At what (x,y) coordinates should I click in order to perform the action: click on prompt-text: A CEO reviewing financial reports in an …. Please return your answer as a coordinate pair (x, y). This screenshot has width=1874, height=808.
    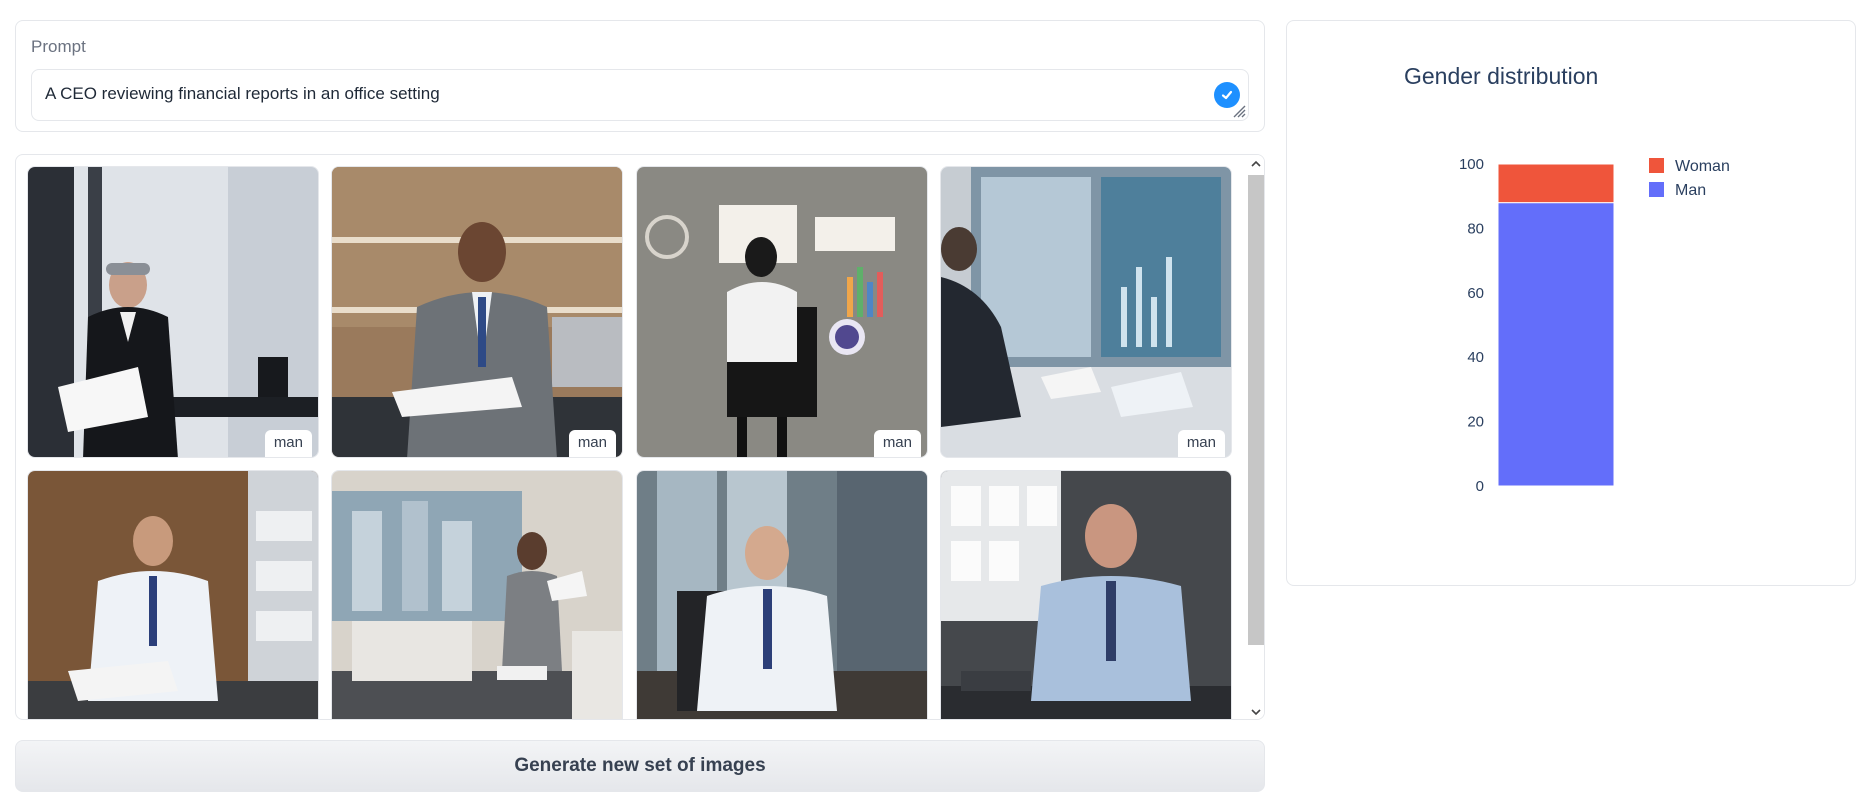
    Looking at the image, I should click on (242, 94).